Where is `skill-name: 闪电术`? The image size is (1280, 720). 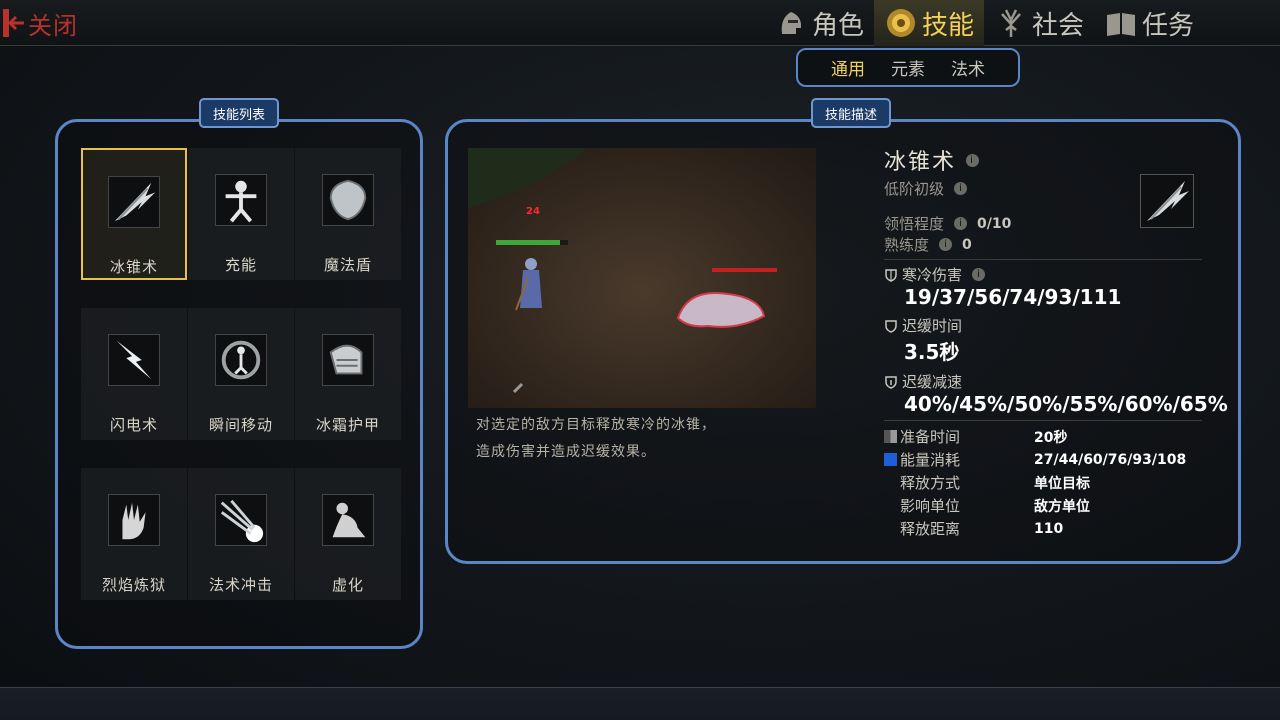
skill-name: 闪电术 is located at coordinates (133, 425).